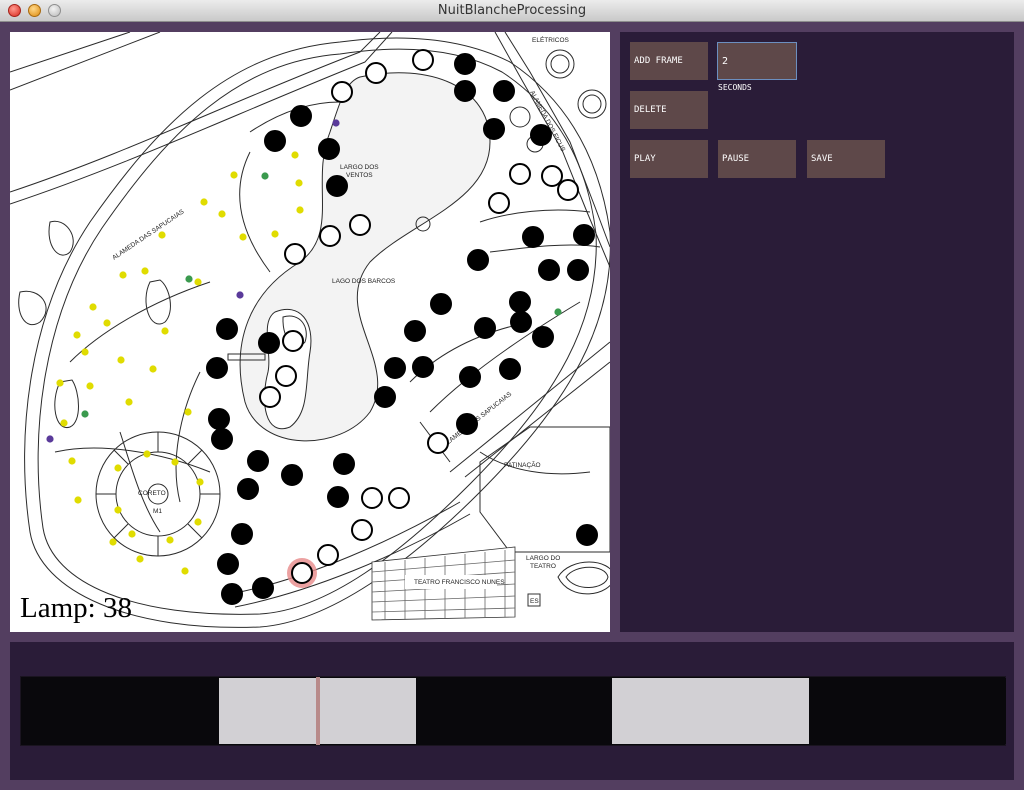 This screenshot has width=1024, height=790. I want to click on lamp-readout: Lamp: 38, so click(76, 608).